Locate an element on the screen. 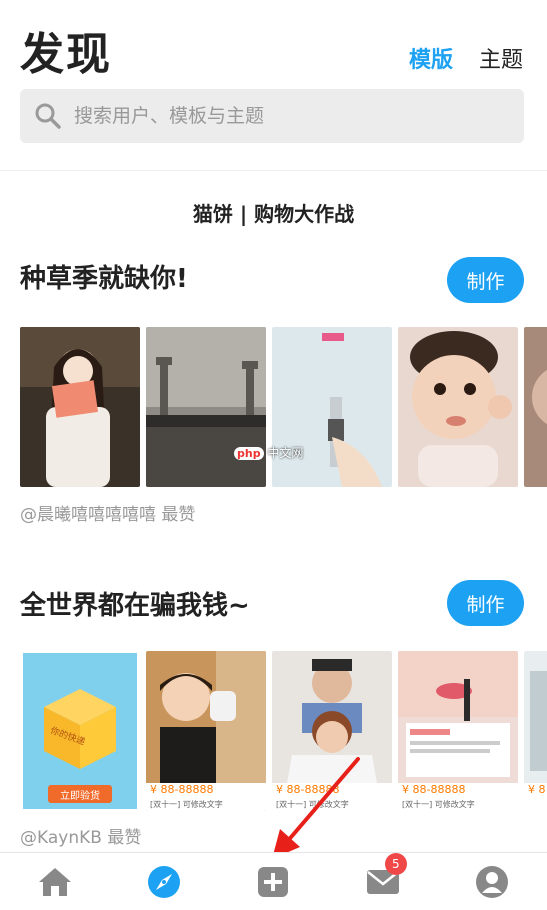 The width and height of the screenshot is (547, 910). search-bar is located at coordinates (272, 116).